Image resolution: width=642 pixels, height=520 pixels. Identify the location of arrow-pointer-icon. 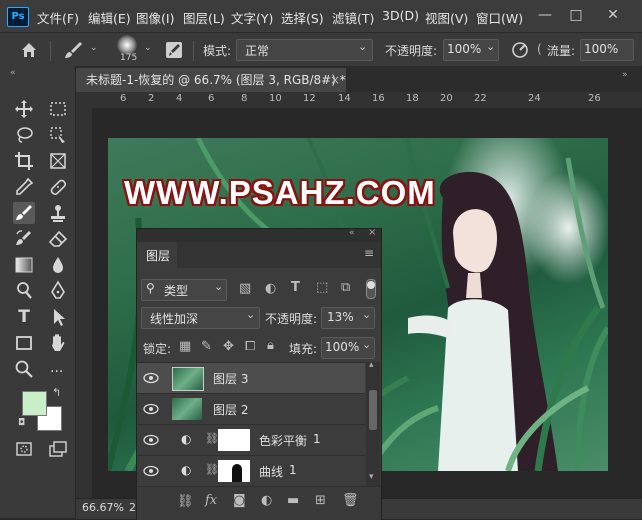
(59, 317).